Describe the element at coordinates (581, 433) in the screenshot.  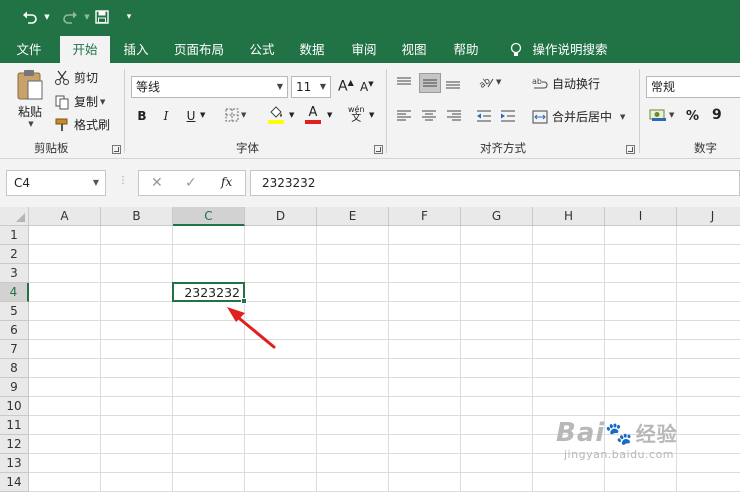
I see `watermark-brand: Bai` at that location.